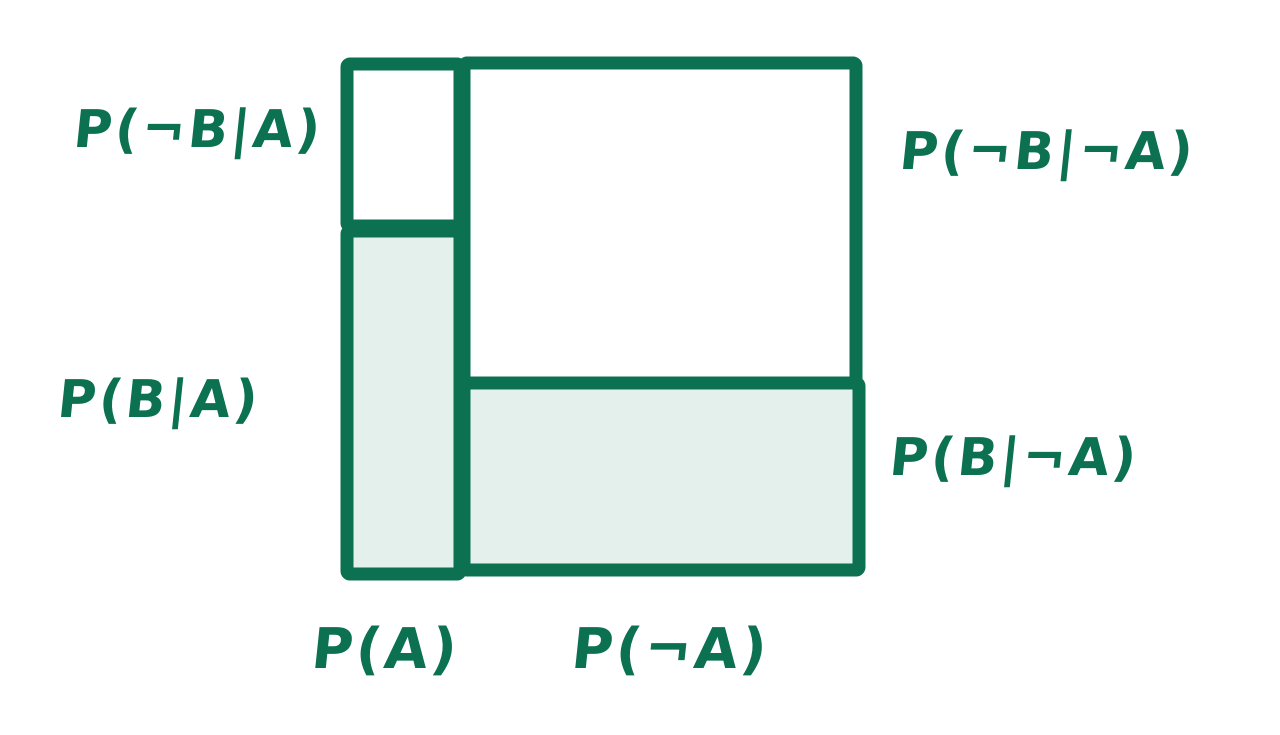  What do you see at coordinates (1047, 152) in the screenshot?
I see `label-p-not-b-given-not-a: P(¬B|¬A)` at bounding box center [1047, 152].